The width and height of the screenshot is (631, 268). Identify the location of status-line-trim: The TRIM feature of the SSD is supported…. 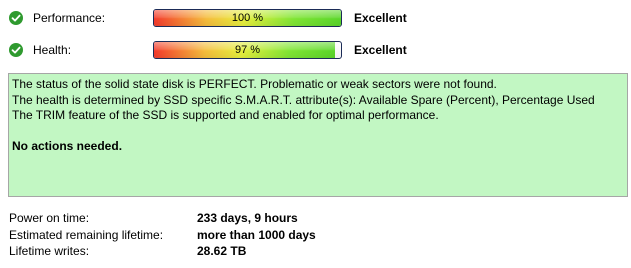
(225, 115).